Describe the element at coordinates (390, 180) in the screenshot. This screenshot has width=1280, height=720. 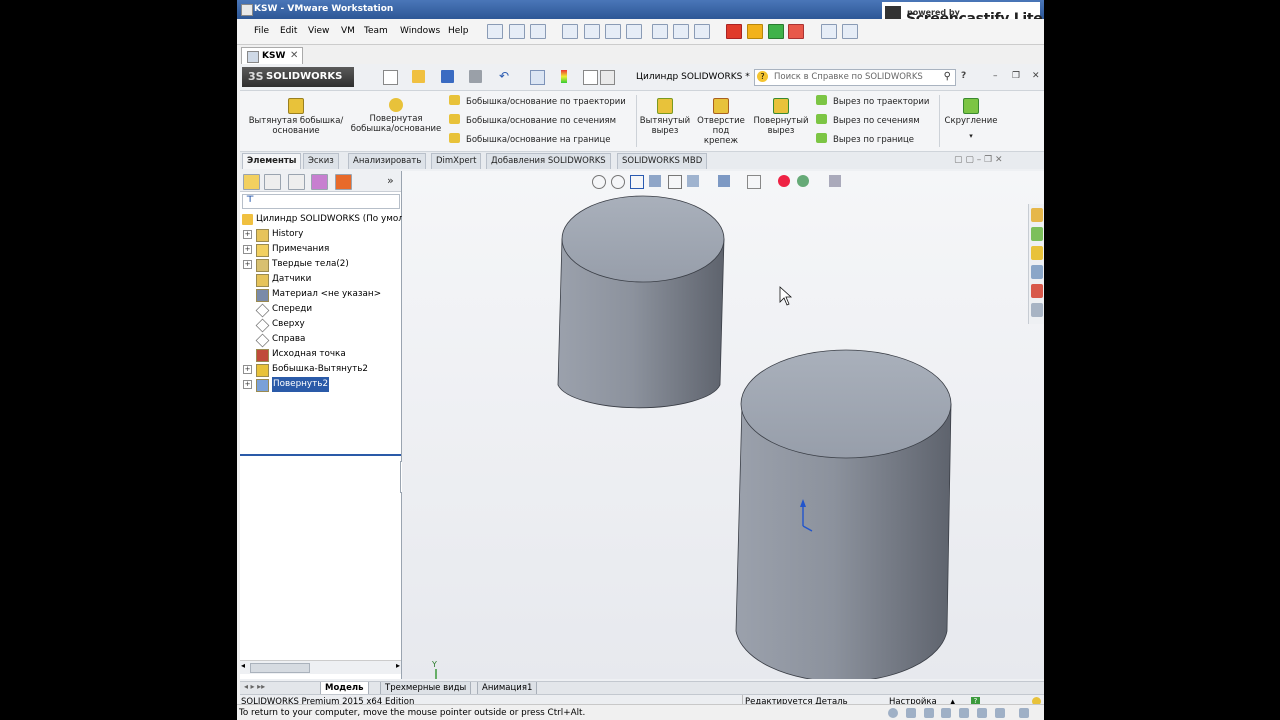
I see `expand-tabs-icon: »` at that location.